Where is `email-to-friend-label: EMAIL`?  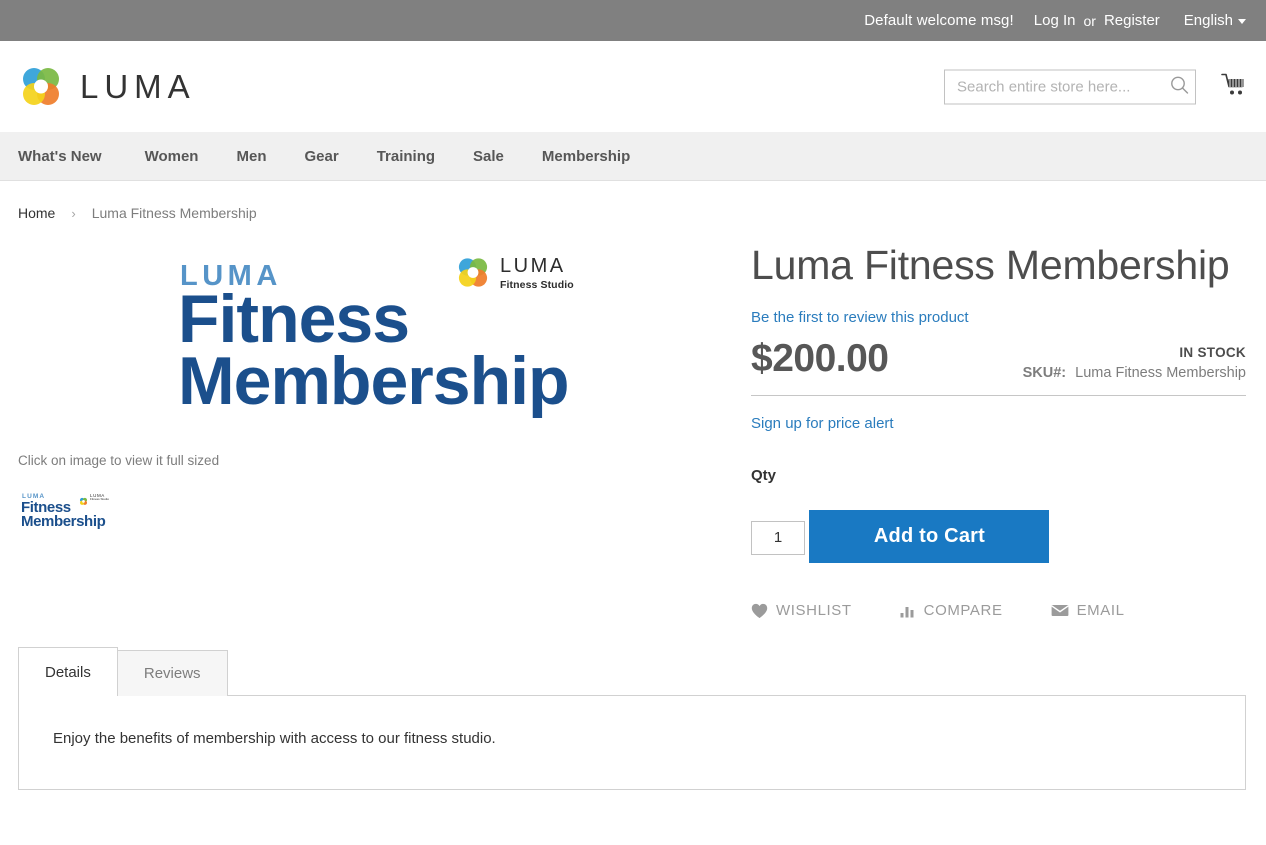 email-to-friend-label: EMAIL is located at coordinates (1100, 611).